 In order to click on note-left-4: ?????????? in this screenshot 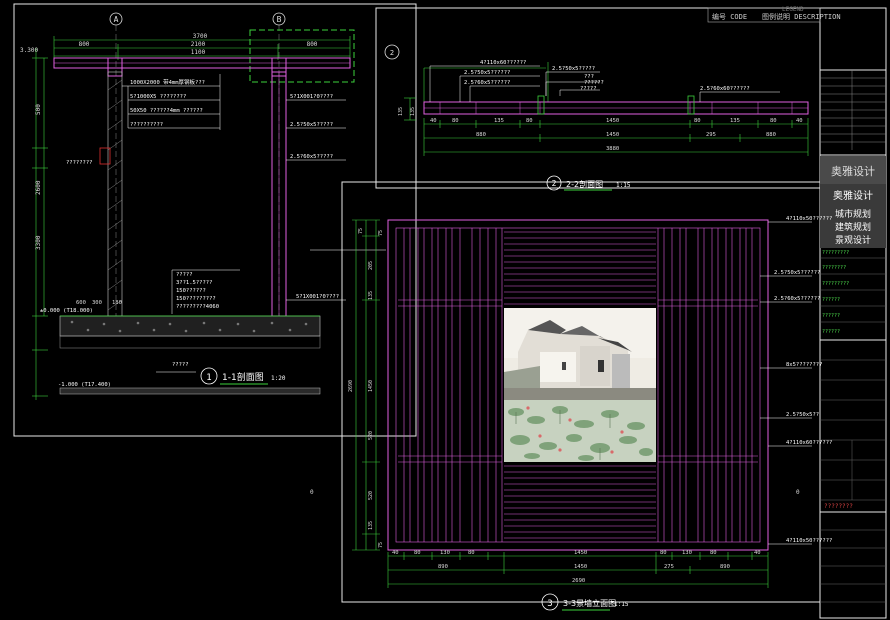, I will do `click(146, 125)`.